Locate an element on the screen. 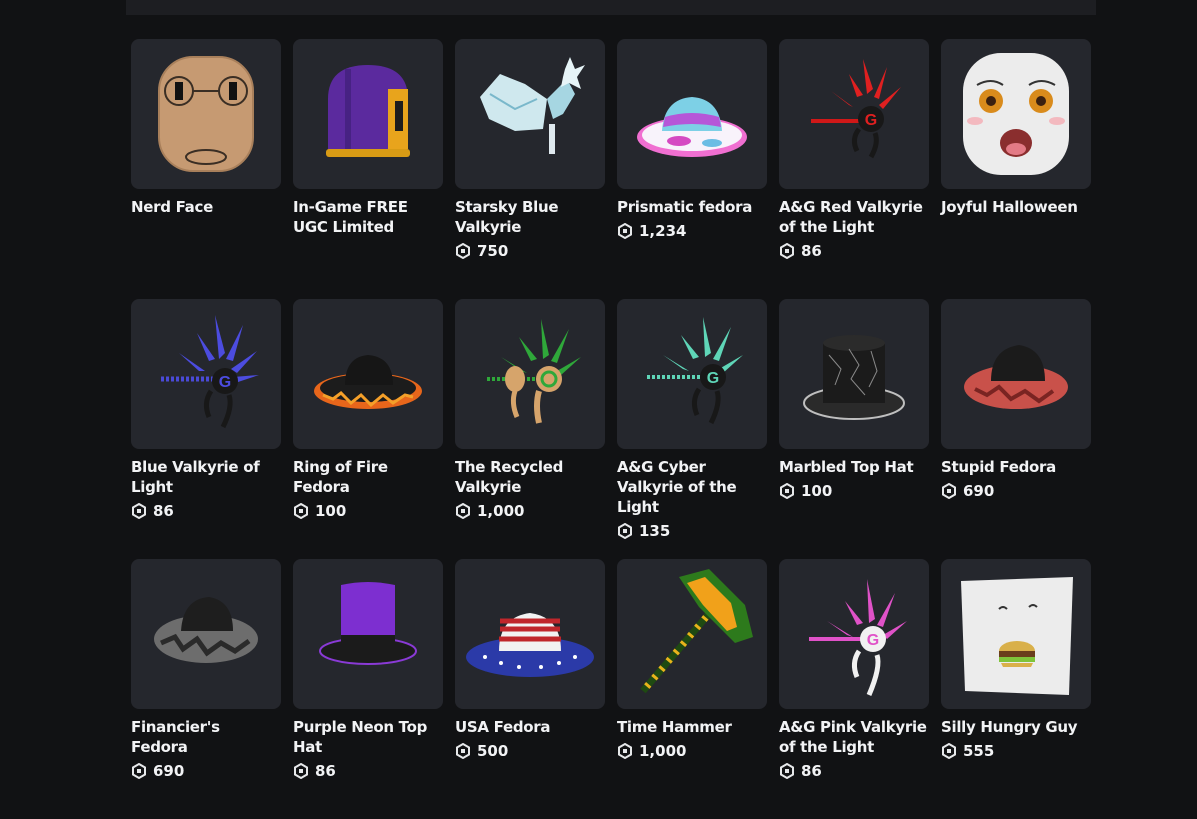 The height and width of the screenshot is (819, 1197). item-card-starsky-blue-valkyrie: Starsky Blue Valkyrie 750 is located at coordinates (530, 169).